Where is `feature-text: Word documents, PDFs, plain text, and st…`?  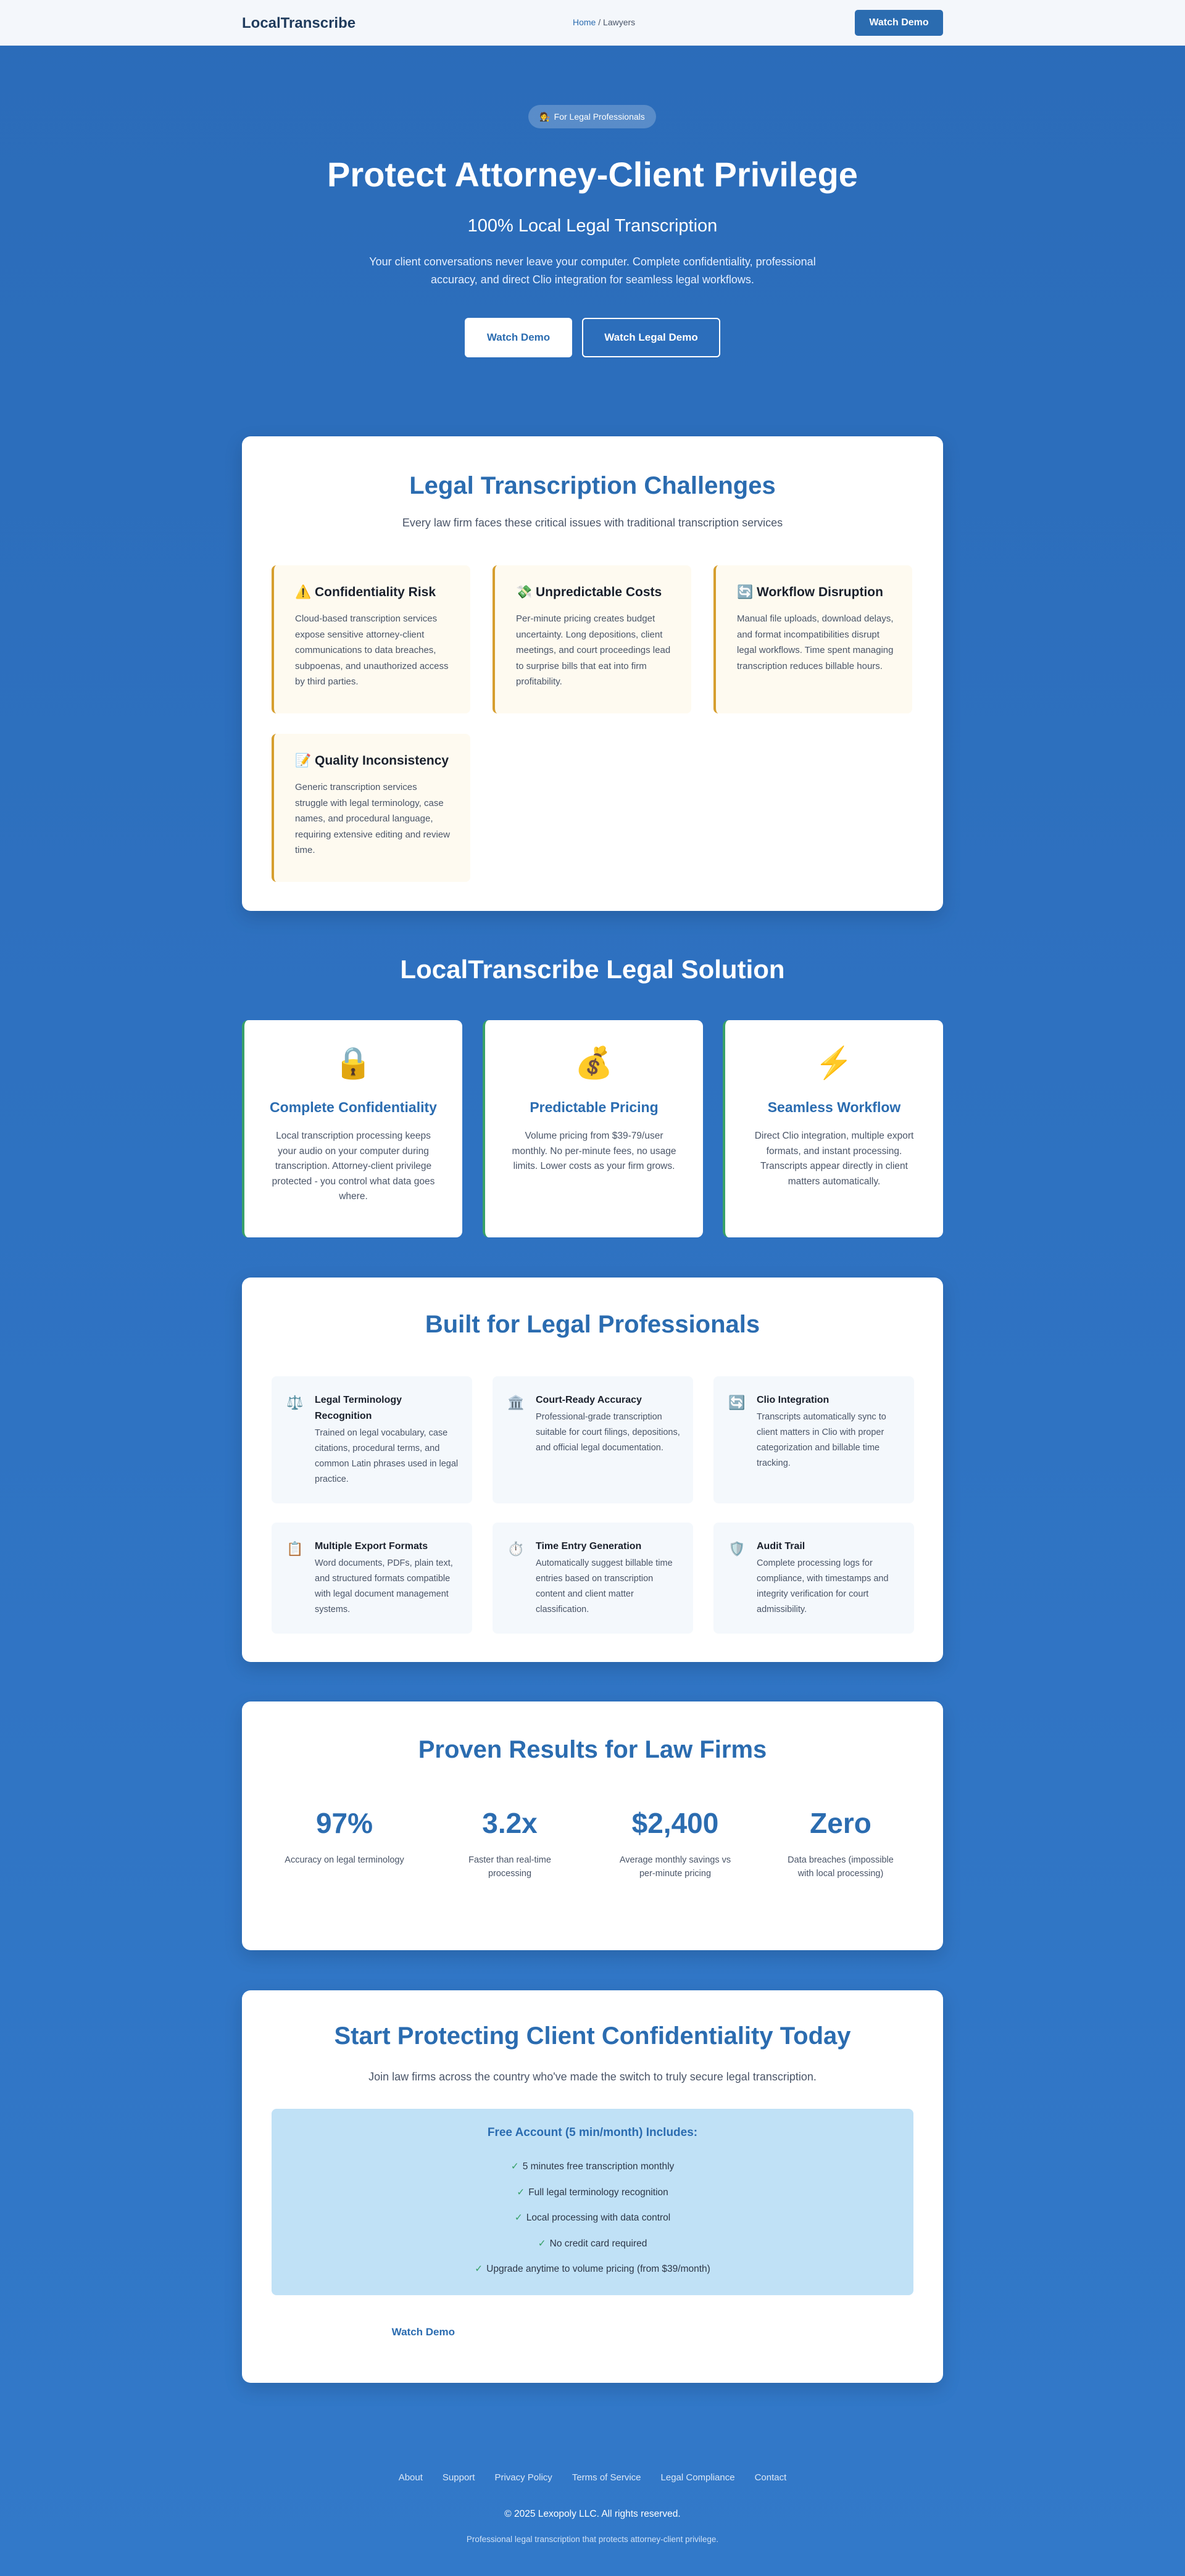 feature-text: Word documents, PDFs, plain text, and st… is located at coordinates (384, 1586).